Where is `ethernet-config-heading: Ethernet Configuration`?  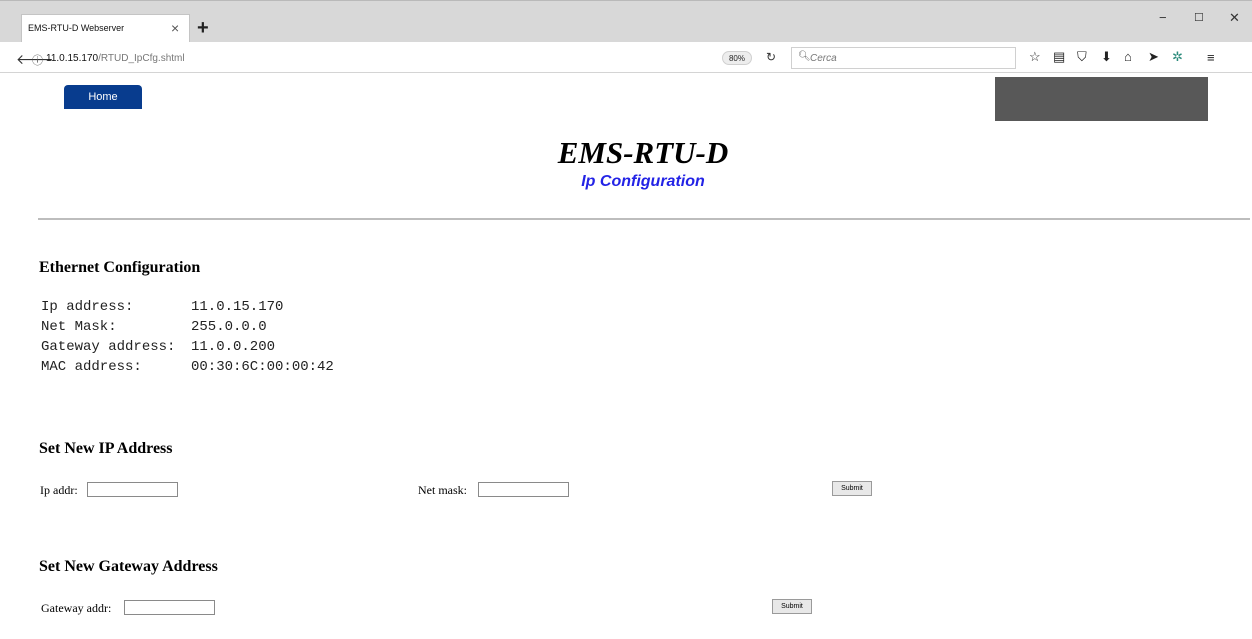
ethernet-config-heading: Ethernet Configuration is located at coordinates (120, 267).